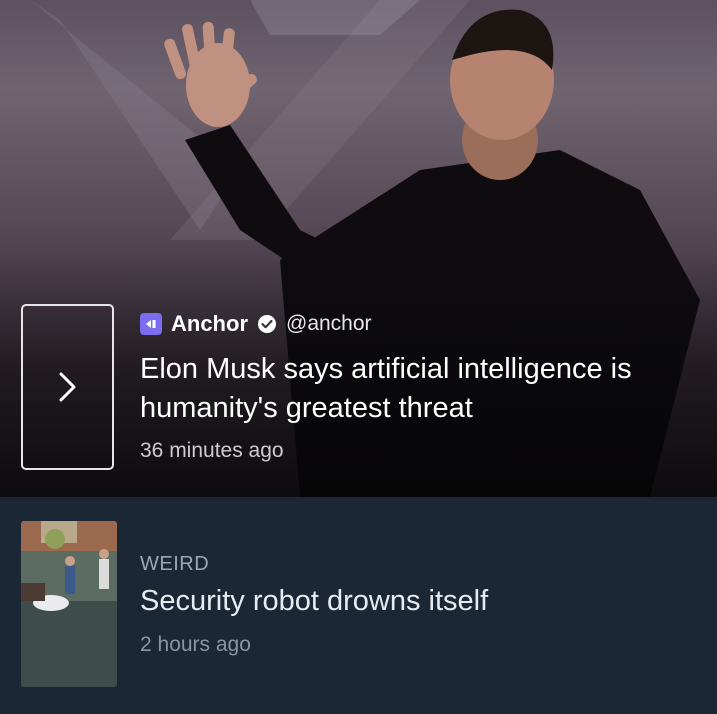 Image resolution: width=717 pixels, height=714 pixels. Describe the element at coordinates (329, 323) in the screenshot. I see `source-handle: @anchor` at that location.